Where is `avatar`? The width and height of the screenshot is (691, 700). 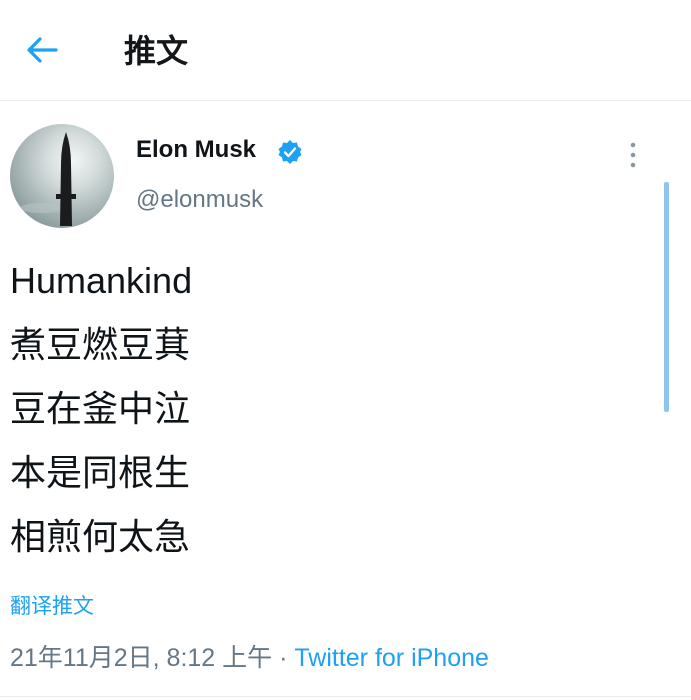 avatar is located at coordinates (62, 176).